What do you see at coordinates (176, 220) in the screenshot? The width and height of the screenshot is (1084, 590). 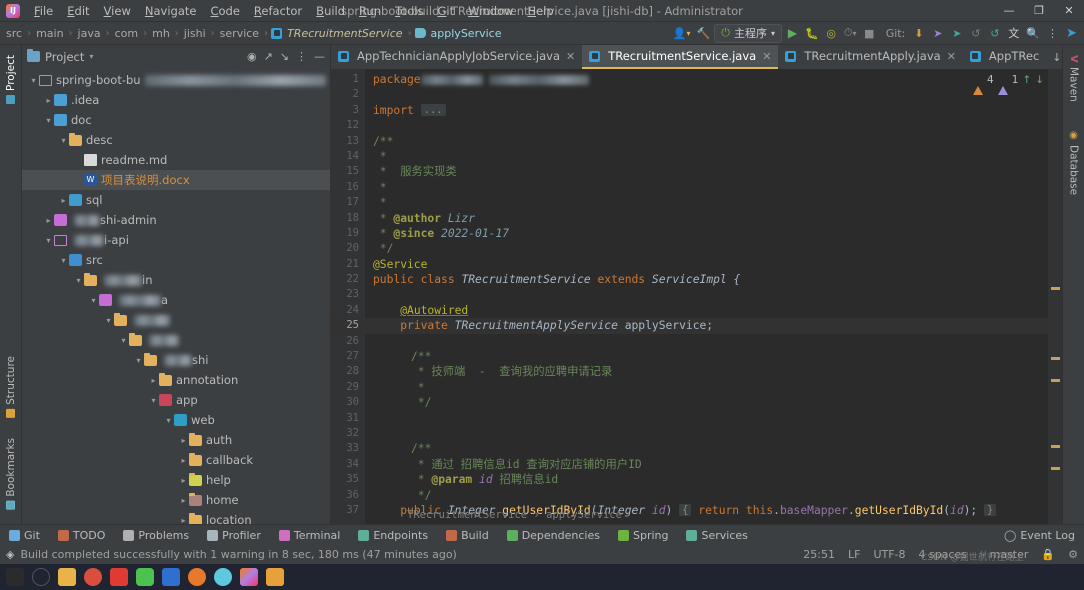 I see `tree-item: ▸ shi-admin` at bounding box center [176, 220].